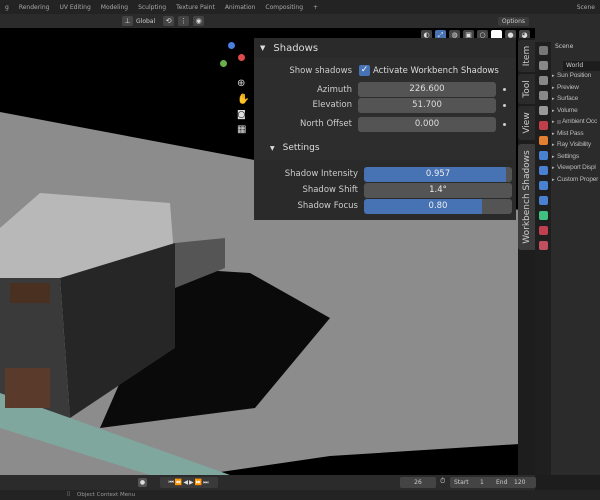  I want to click on object-icon, so click(543, 140).